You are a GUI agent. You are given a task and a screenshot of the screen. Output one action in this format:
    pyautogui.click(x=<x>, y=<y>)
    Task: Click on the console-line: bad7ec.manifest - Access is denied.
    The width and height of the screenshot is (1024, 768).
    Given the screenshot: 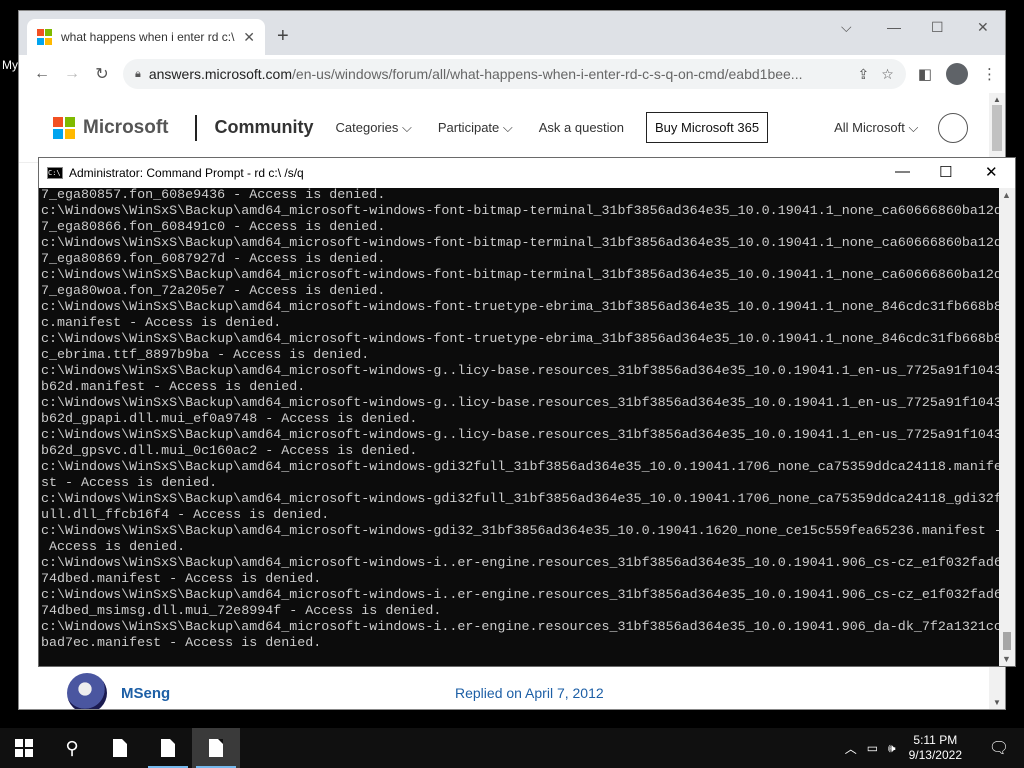 What is the action you would take?
    pyautogui.click(x=181, y=643)
    